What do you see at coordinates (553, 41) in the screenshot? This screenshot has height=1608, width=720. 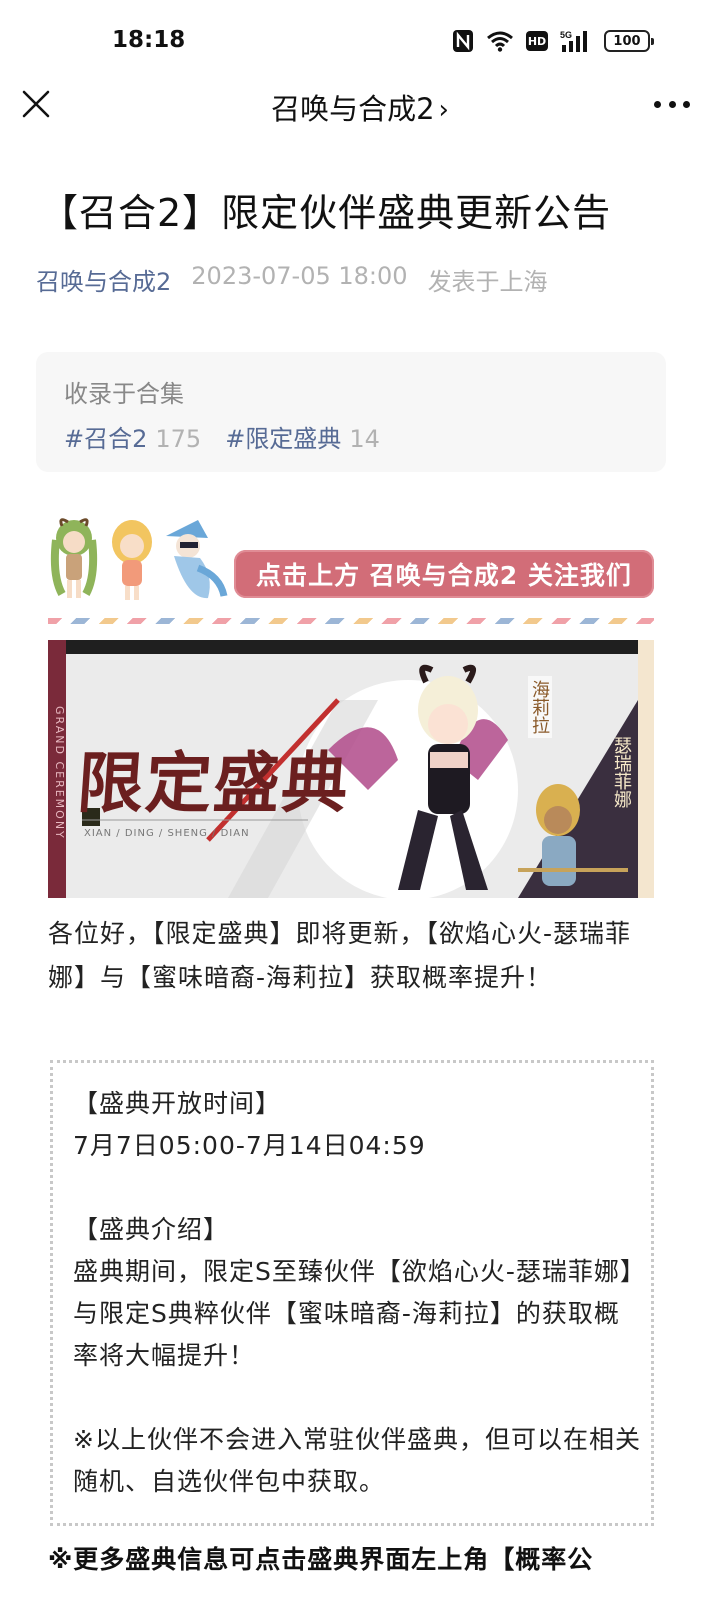 I see `status-icons: HD 5G 100` at bounding box center [553, 41].